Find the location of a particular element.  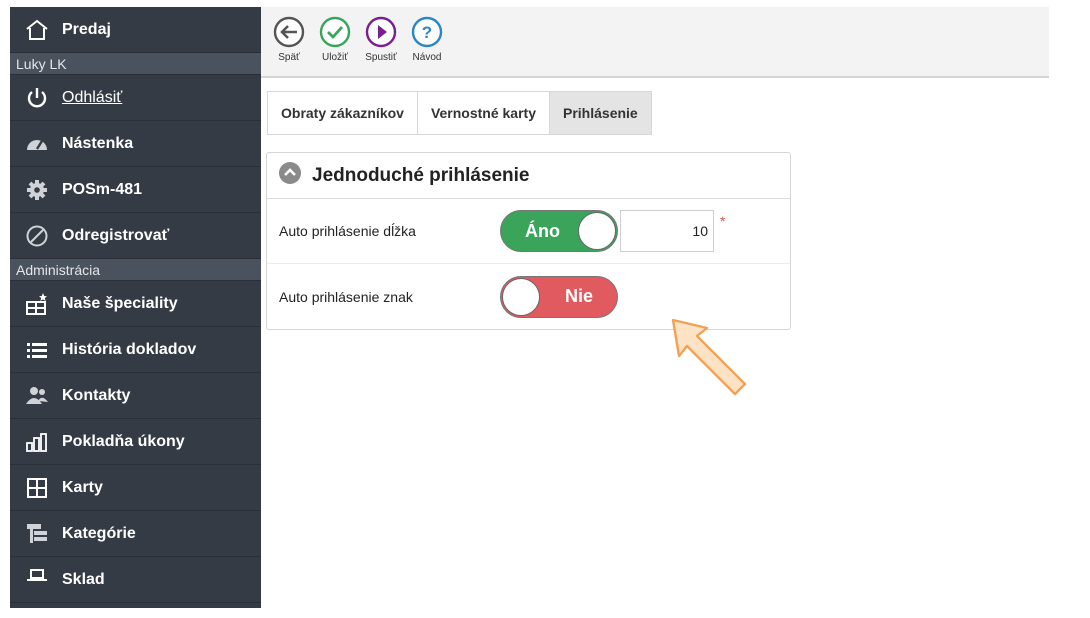

back-label: Späť is located at coordinates (289, 57).